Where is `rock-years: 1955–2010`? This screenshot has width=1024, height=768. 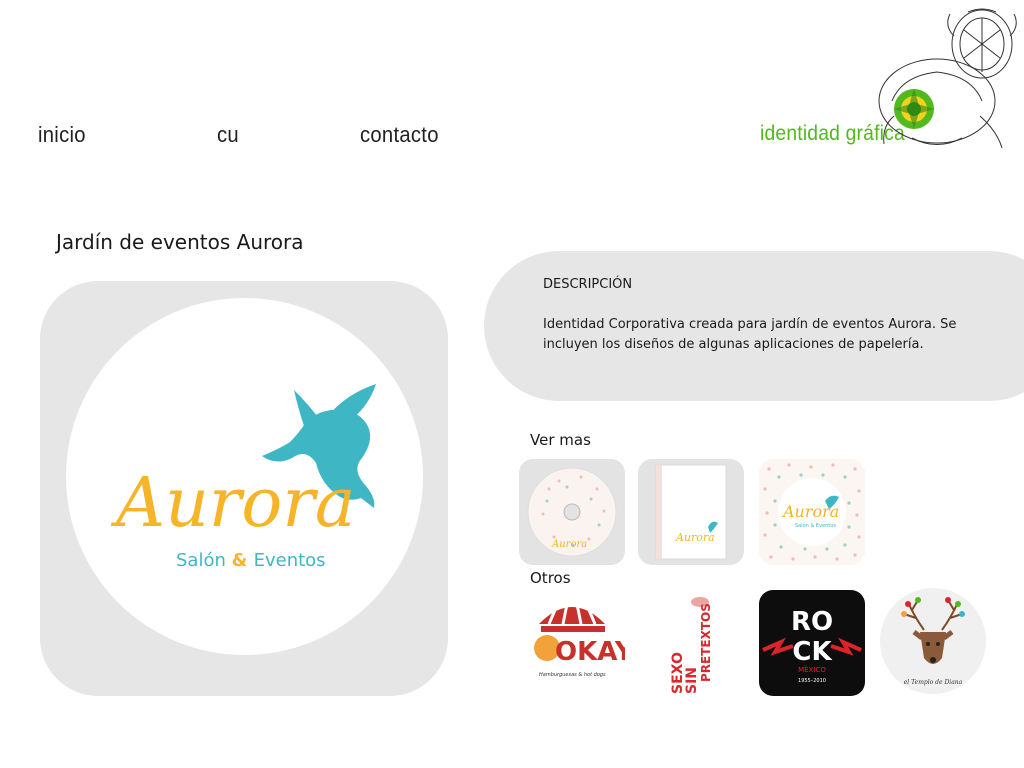 rock-years: 1955–2010 is located at coordinates (812, 681).